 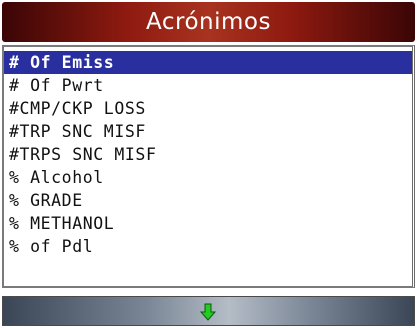 What do you see at coordinates (208, 246) in the screenshot?
I see `list-item: % of Pdl` at bounding box center [208, 246].